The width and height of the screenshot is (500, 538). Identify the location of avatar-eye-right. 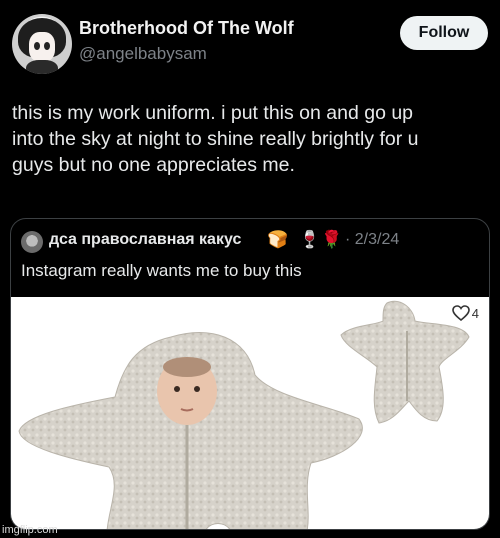
(47, 46).